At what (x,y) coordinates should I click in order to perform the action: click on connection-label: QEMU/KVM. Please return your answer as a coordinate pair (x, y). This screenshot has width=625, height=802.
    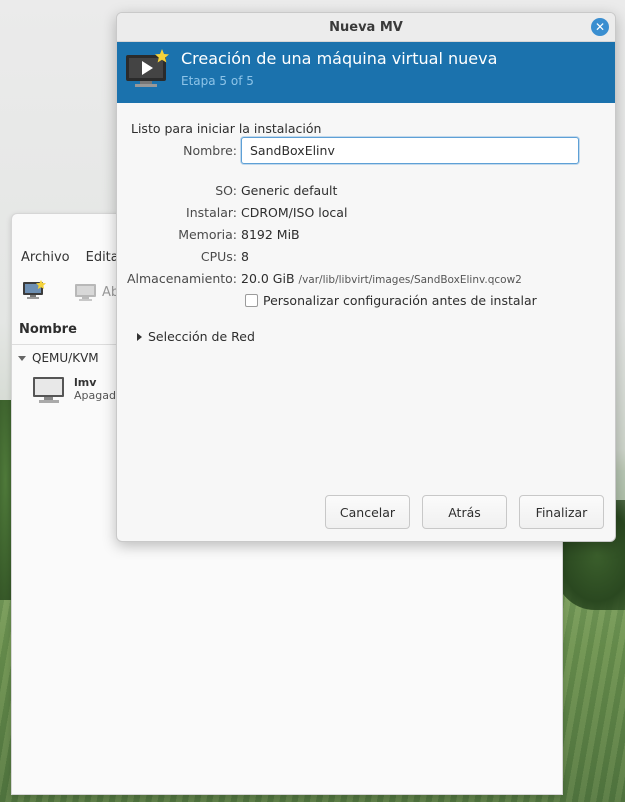
    Looking at the image, I should click on (65, 358).